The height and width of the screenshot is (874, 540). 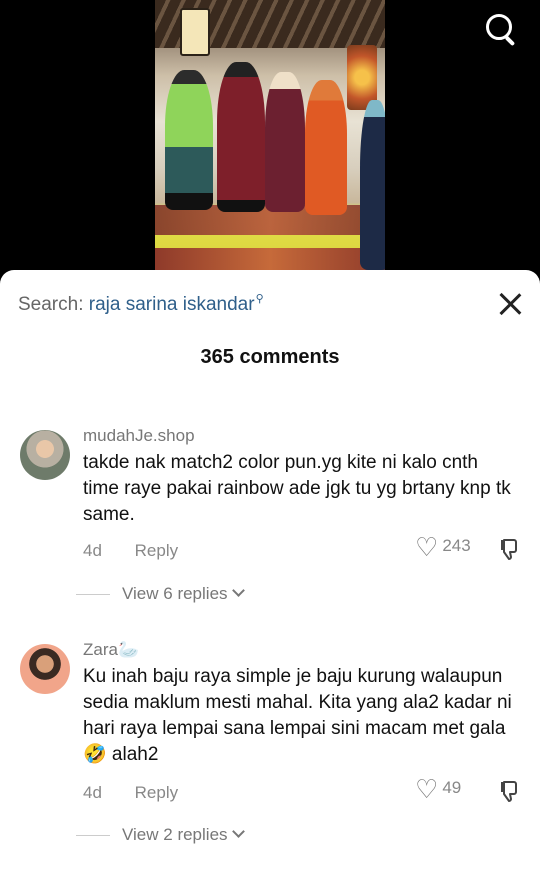 What do you see at coordinates (51, 304) in the screenshot?
I see `search-prefix: Search:` at bounding box center [51, 304].